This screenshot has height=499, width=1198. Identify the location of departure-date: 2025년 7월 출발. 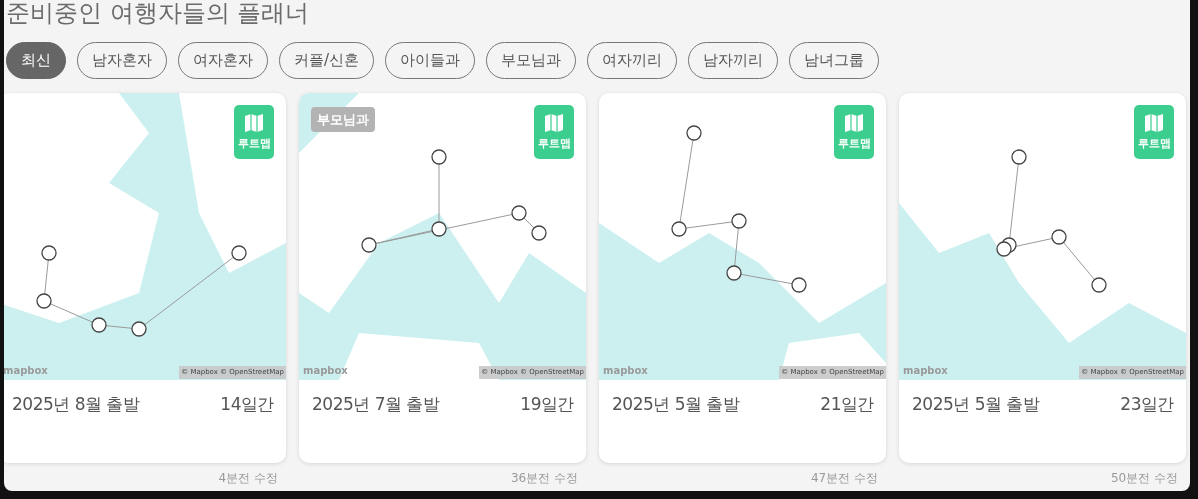
(376, 404).